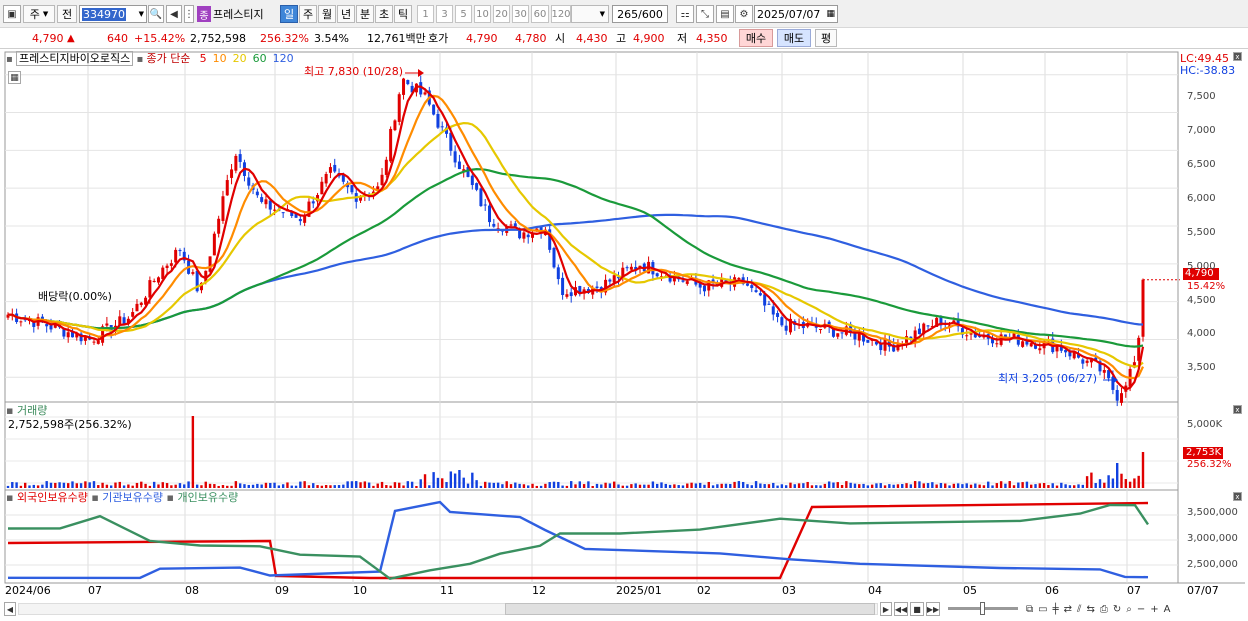 The width and height of the screenshot is (1248, 621). Describe the element at coordinates (1079, 609) in the screenshot. I see `split-icon: ⫽` at that location.